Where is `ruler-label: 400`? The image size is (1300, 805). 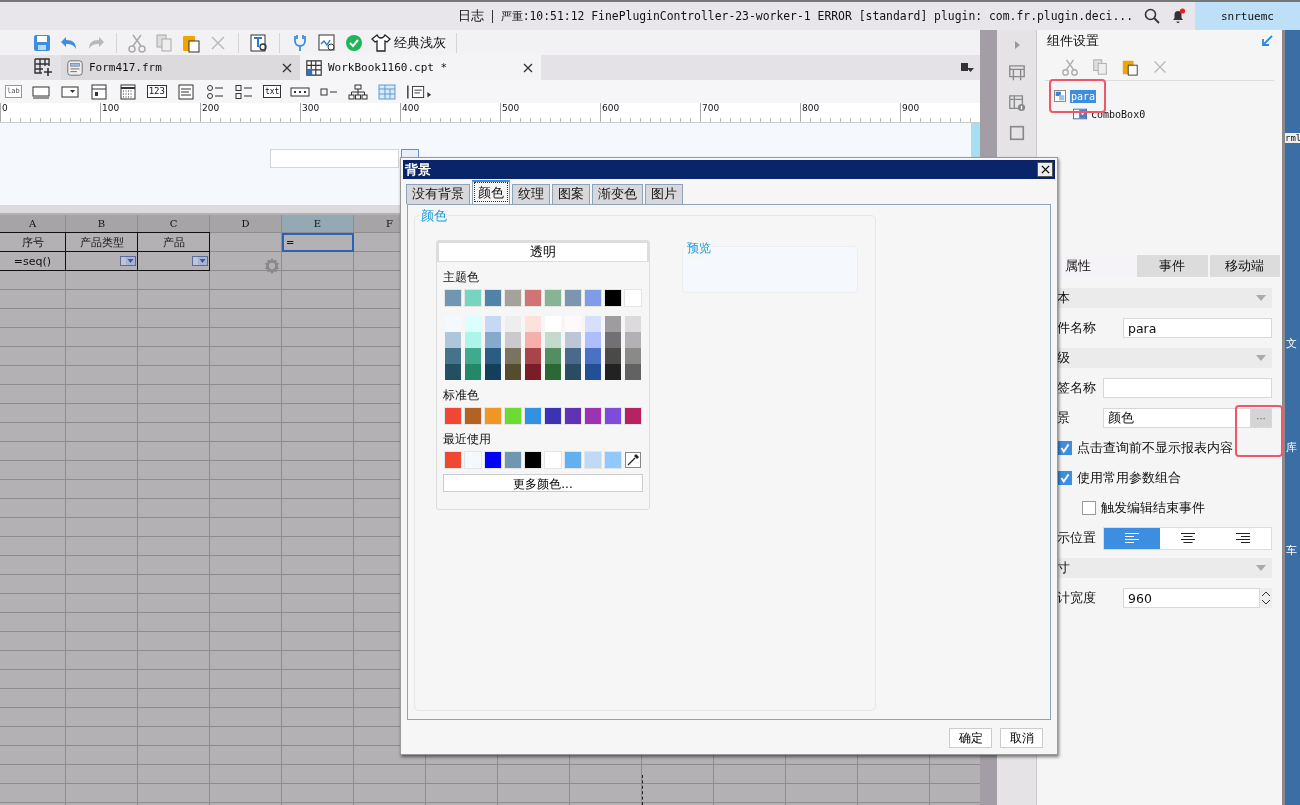 ruler-label: 400 is located at coordinates (450, 112).